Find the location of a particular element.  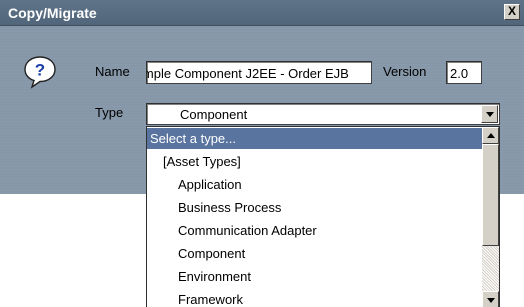

version-field-value: 2.0 is located at coordinates (459, 73).